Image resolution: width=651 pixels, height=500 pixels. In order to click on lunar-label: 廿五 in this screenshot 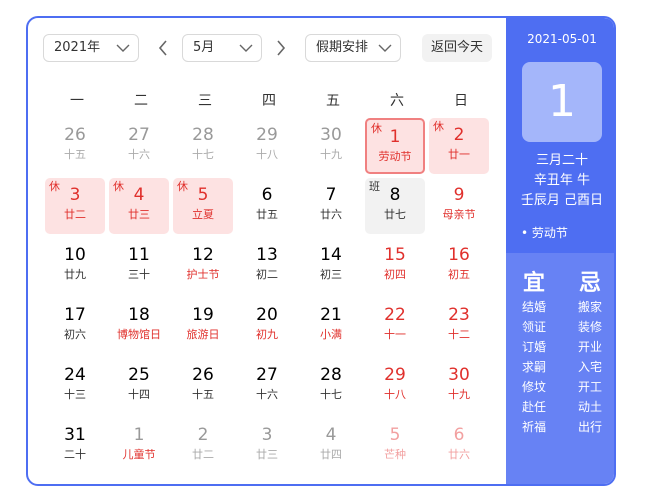, I will do `click(267, 214)`.